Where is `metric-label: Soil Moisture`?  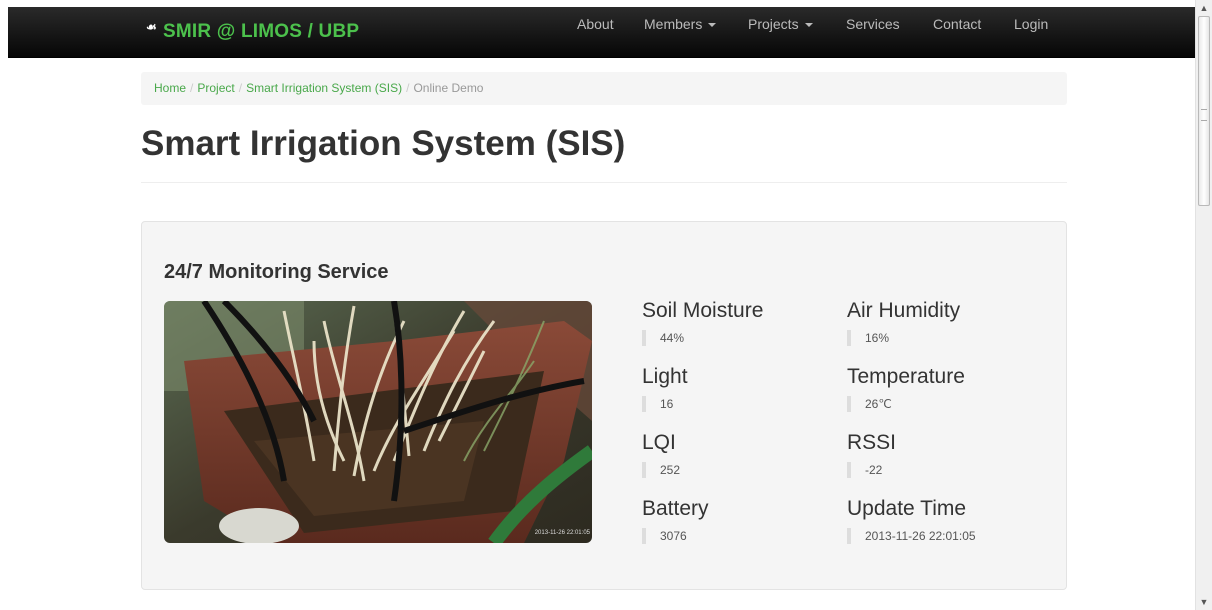
metric-label: Soil Moisture is located at coordinates (703, 310).